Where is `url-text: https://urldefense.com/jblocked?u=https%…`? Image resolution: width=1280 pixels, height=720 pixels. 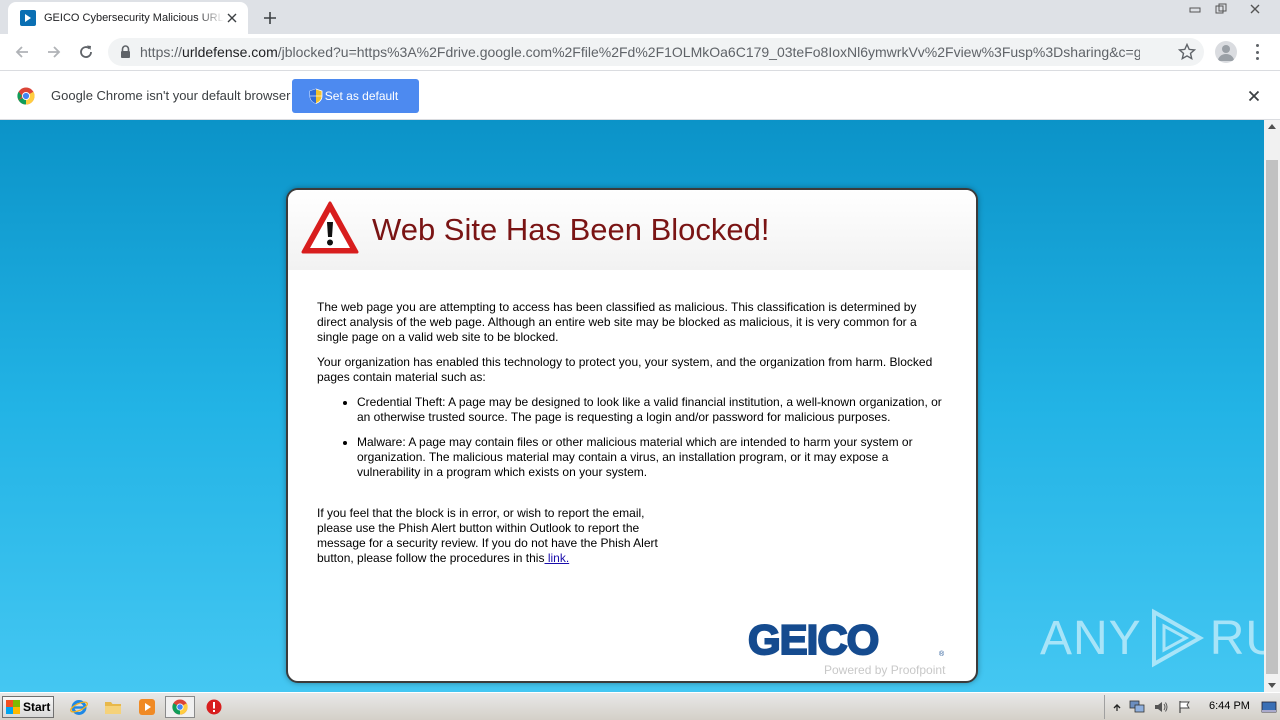 url-text: https://urldefense.com/jblocked?u=https%… is located at coordinates (640, 52).